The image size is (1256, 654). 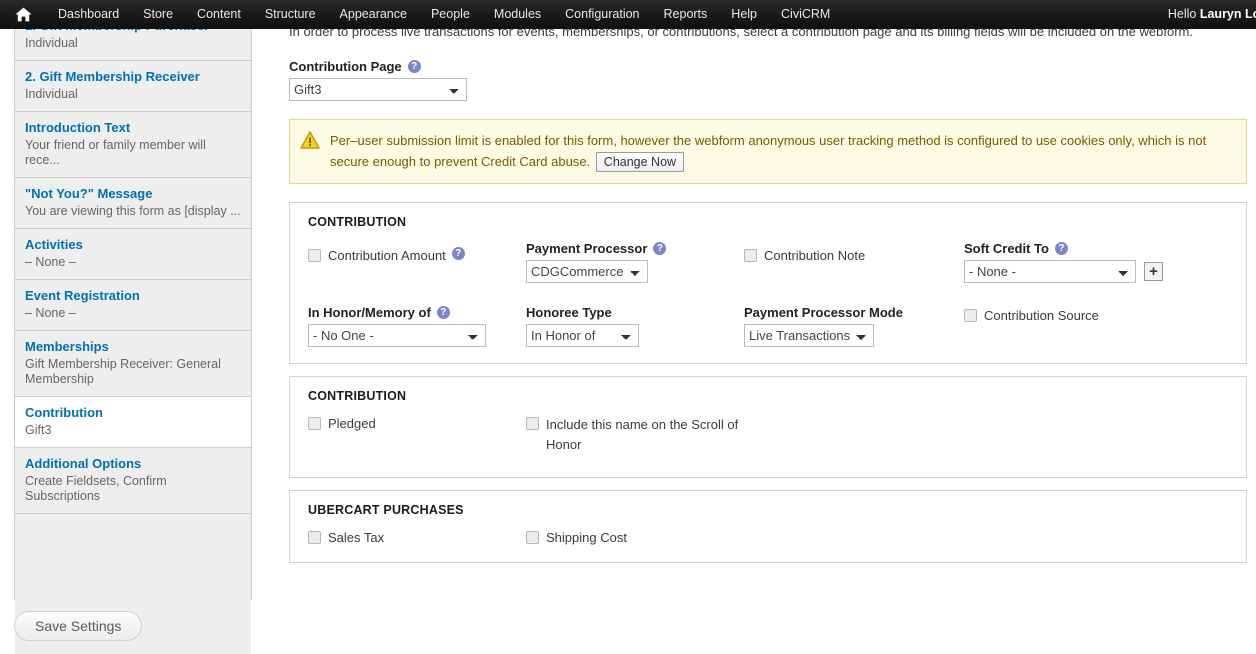 I want to click on col-shipping-cost: Shipping Cost, so click(x=635, y=537).